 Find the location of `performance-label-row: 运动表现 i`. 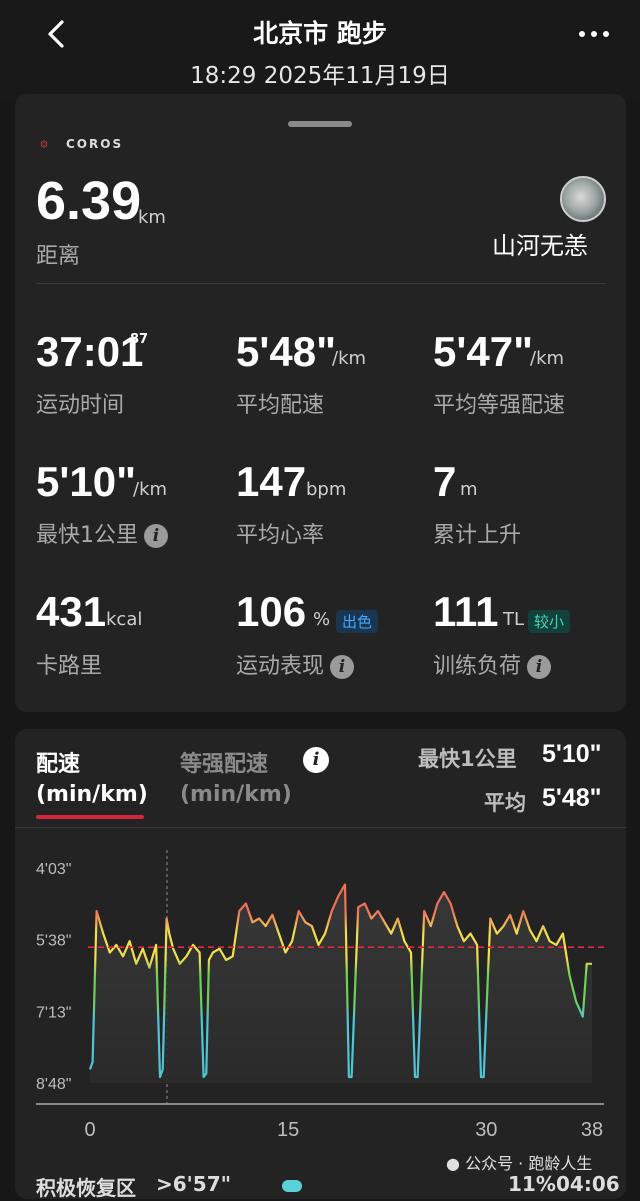

performance-label-row: 运动表现 i is located at coordinates (295, 664).